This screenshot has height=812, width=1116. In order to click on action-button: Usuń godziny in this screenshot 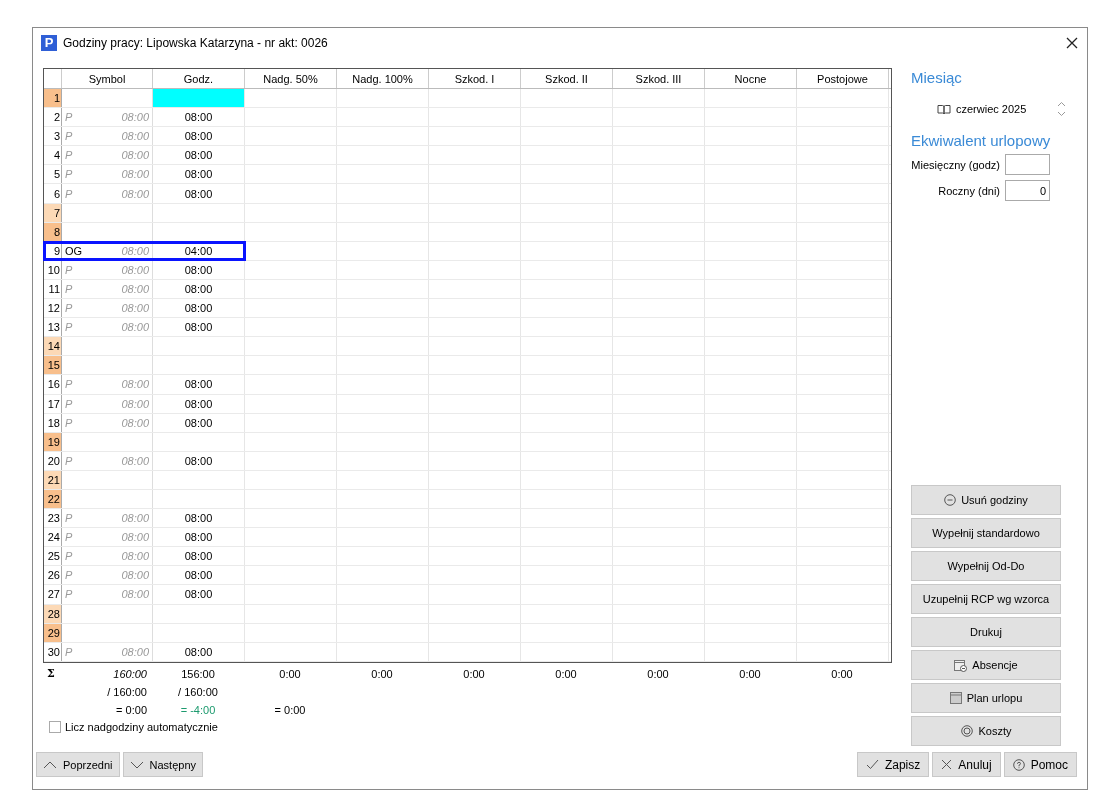, I will do `click(986, 500)`.